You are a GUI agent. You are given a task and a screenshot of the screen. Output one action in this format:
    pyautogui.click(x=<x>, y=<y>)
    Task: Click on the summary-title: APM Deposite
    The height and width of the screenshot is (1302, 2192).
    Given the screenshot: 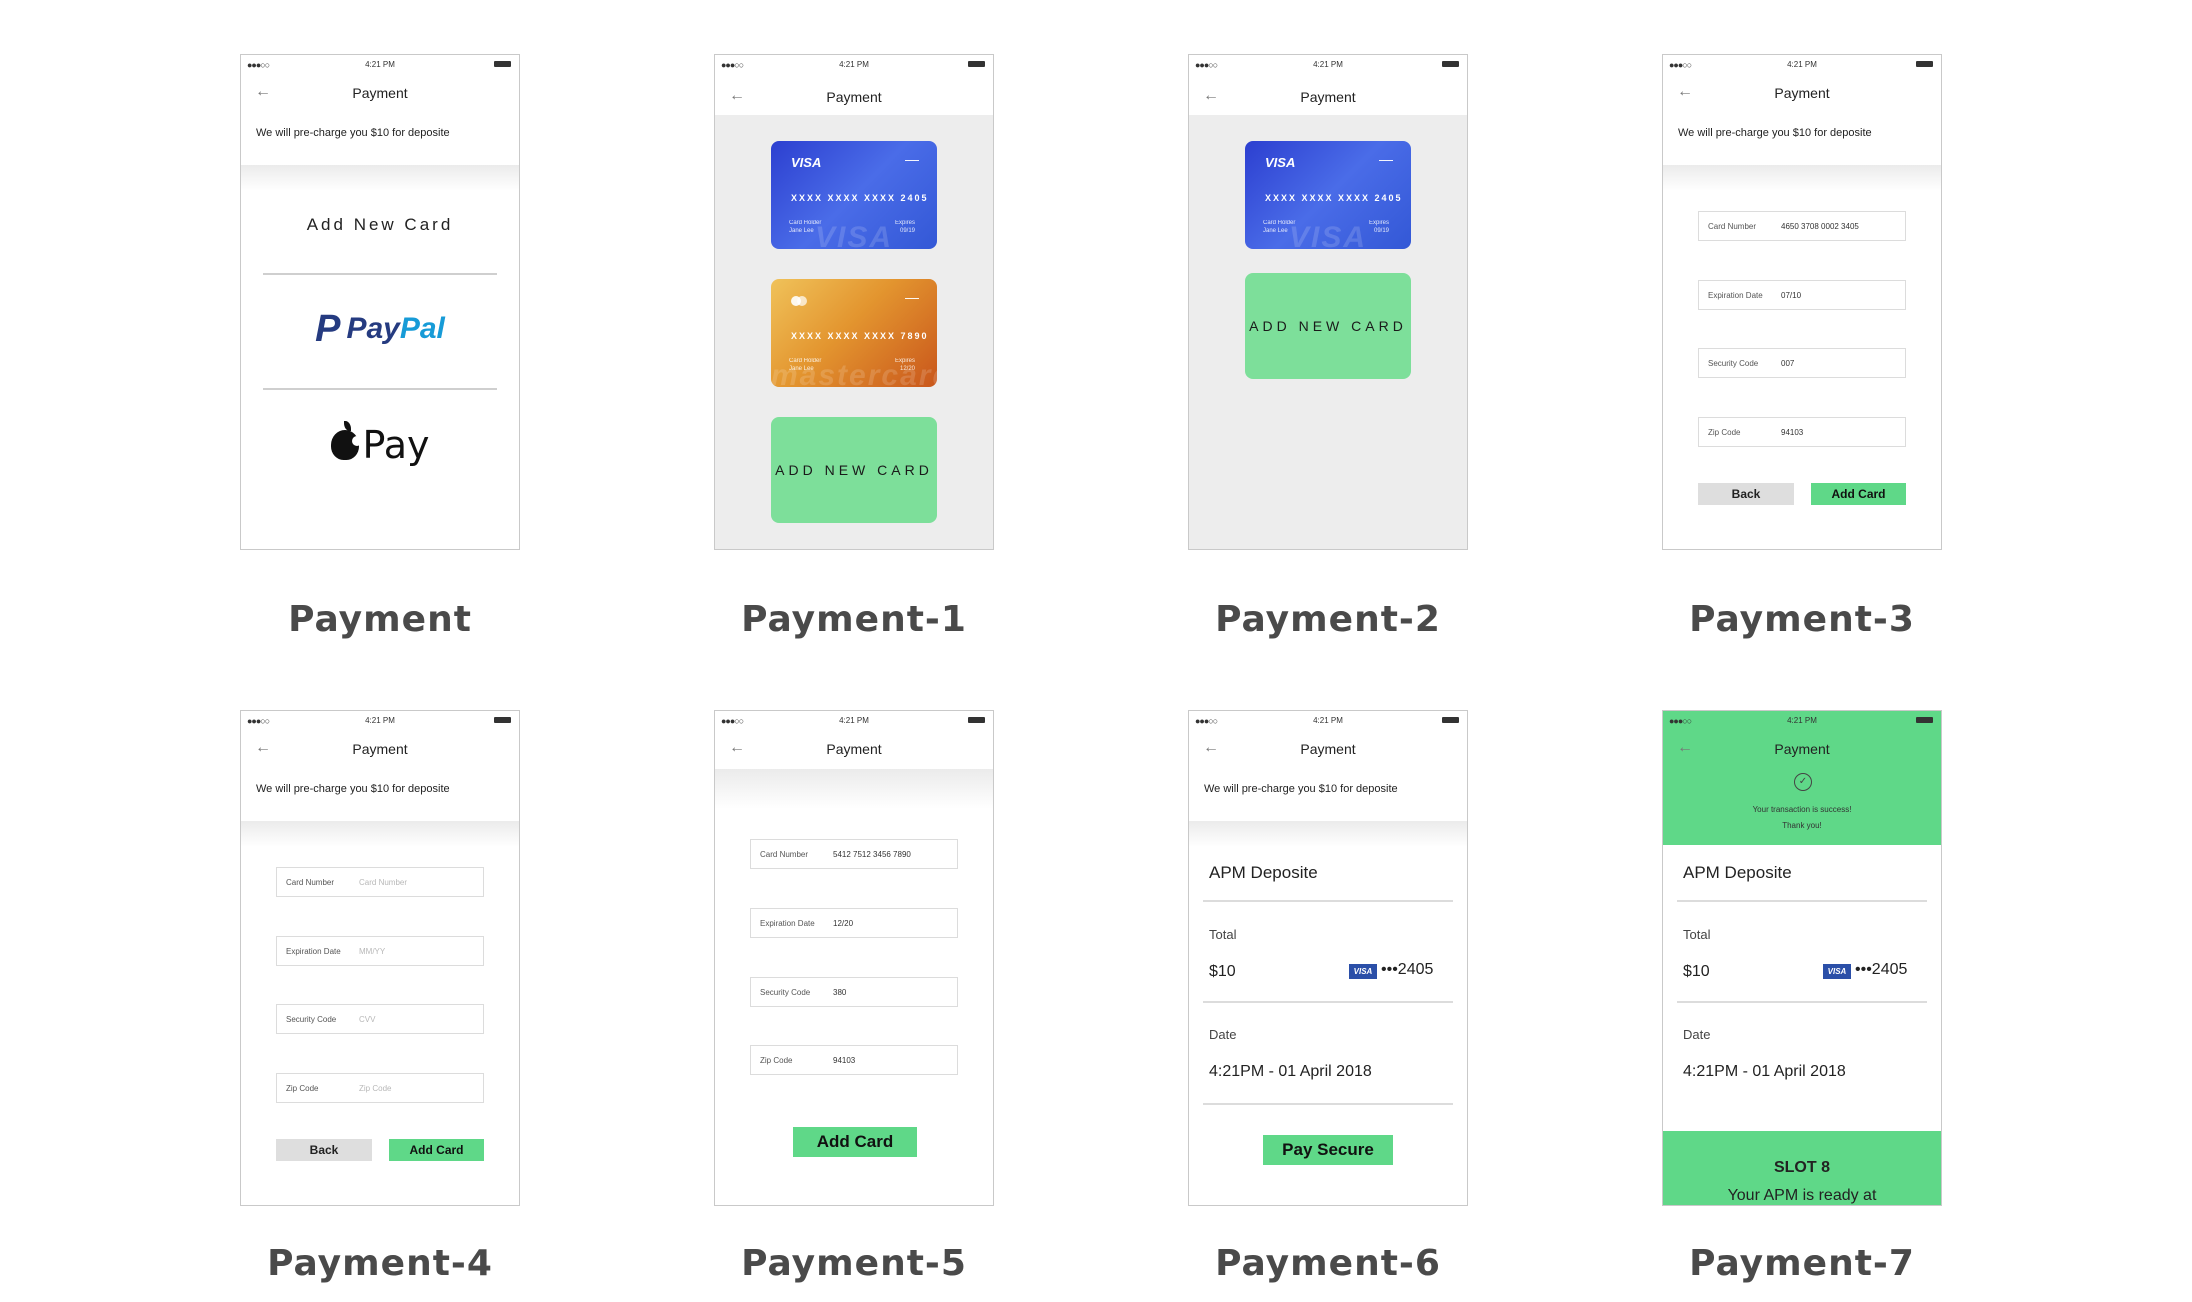 What is the action you would take?
    pyautogui.click(x=1263, y=872)
    